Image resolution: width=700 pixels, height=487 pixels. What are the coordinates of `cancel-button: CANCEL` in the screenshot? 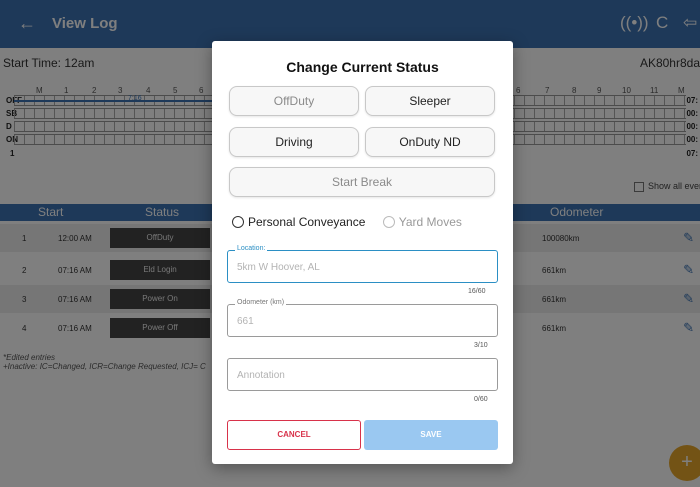 It's located at (294, 435).